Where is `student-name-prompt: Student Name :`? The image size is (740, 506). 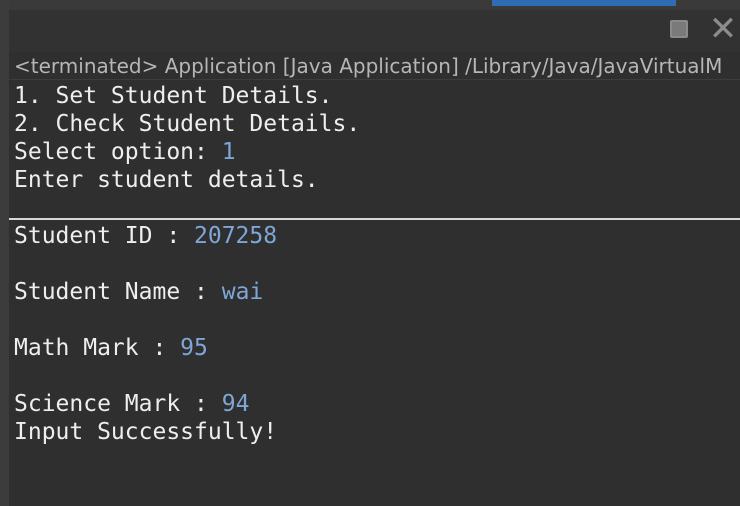 student-name-prompt: Student Name : is located at coordinates (118, 292).